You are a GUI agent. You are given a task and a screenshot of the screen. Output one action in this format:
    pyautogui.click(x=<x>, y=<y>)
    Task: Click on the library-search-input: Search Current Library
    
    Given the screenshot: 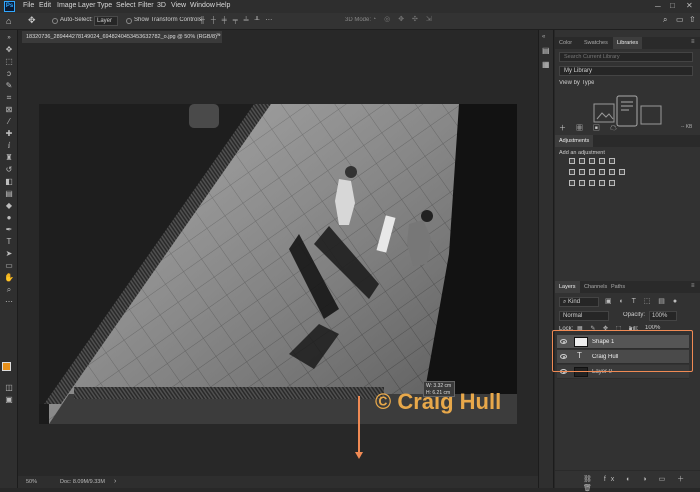 What is the action you would take?
    pyautogui.click(x=626, y=57)
    